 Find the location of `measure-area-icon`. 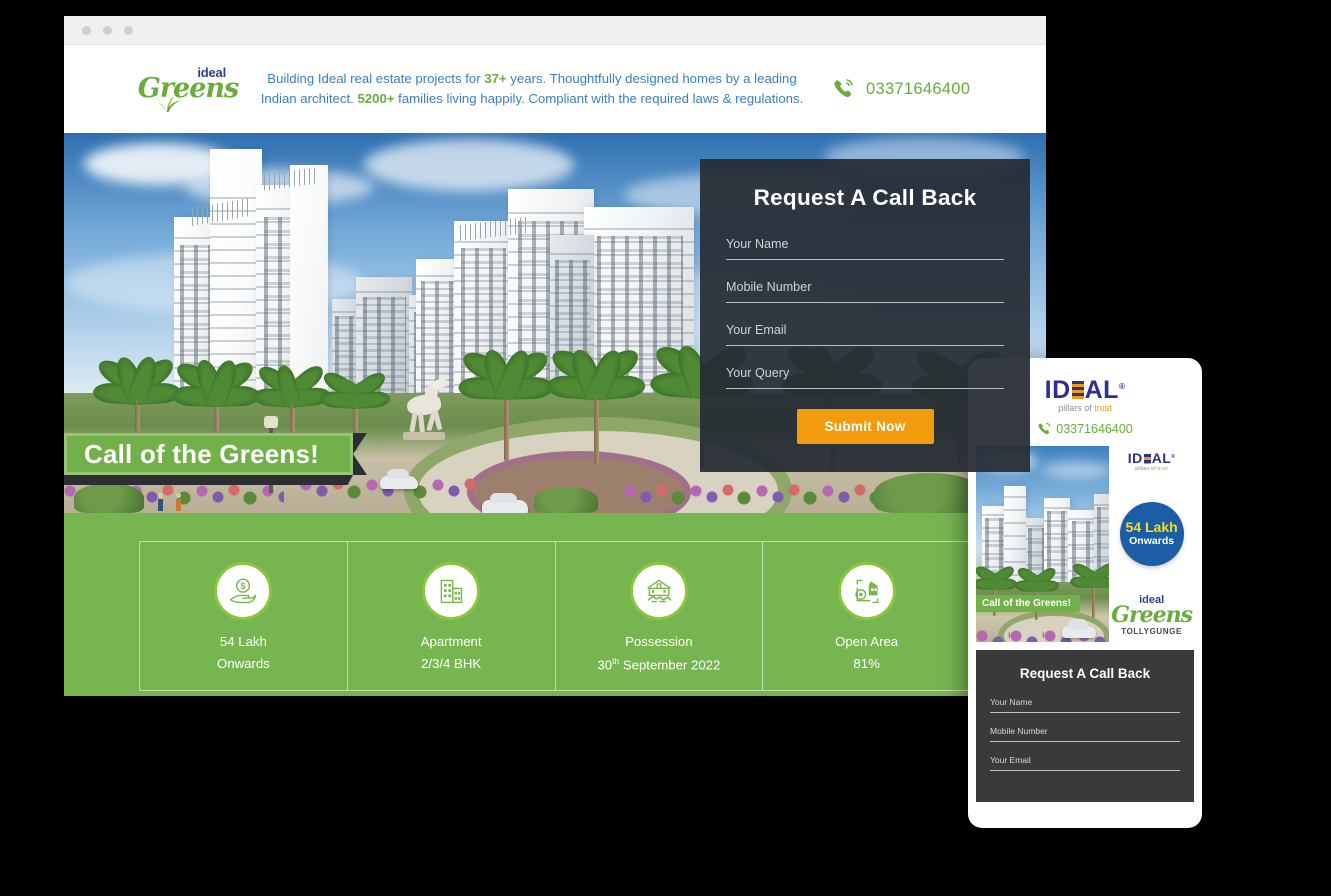

measure-area-icon is located at coordinates (866, 591).